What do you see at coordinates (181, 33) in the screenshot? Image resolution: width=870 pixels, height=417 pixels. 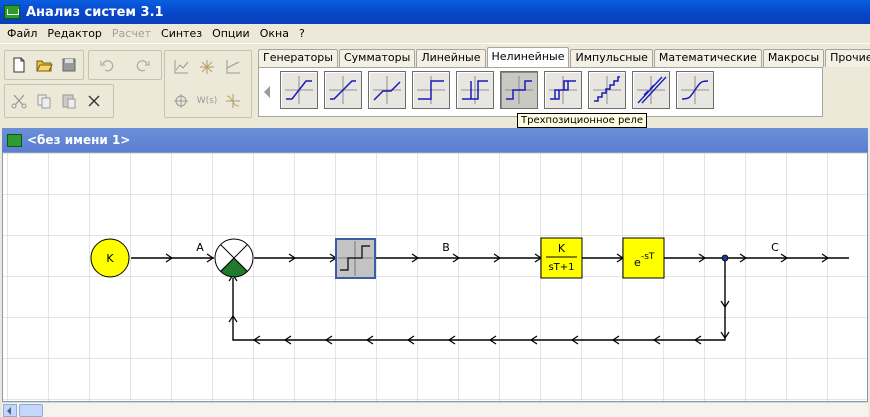 I see `menu-synthesis: Синтез` at bounding box center [181, 33].